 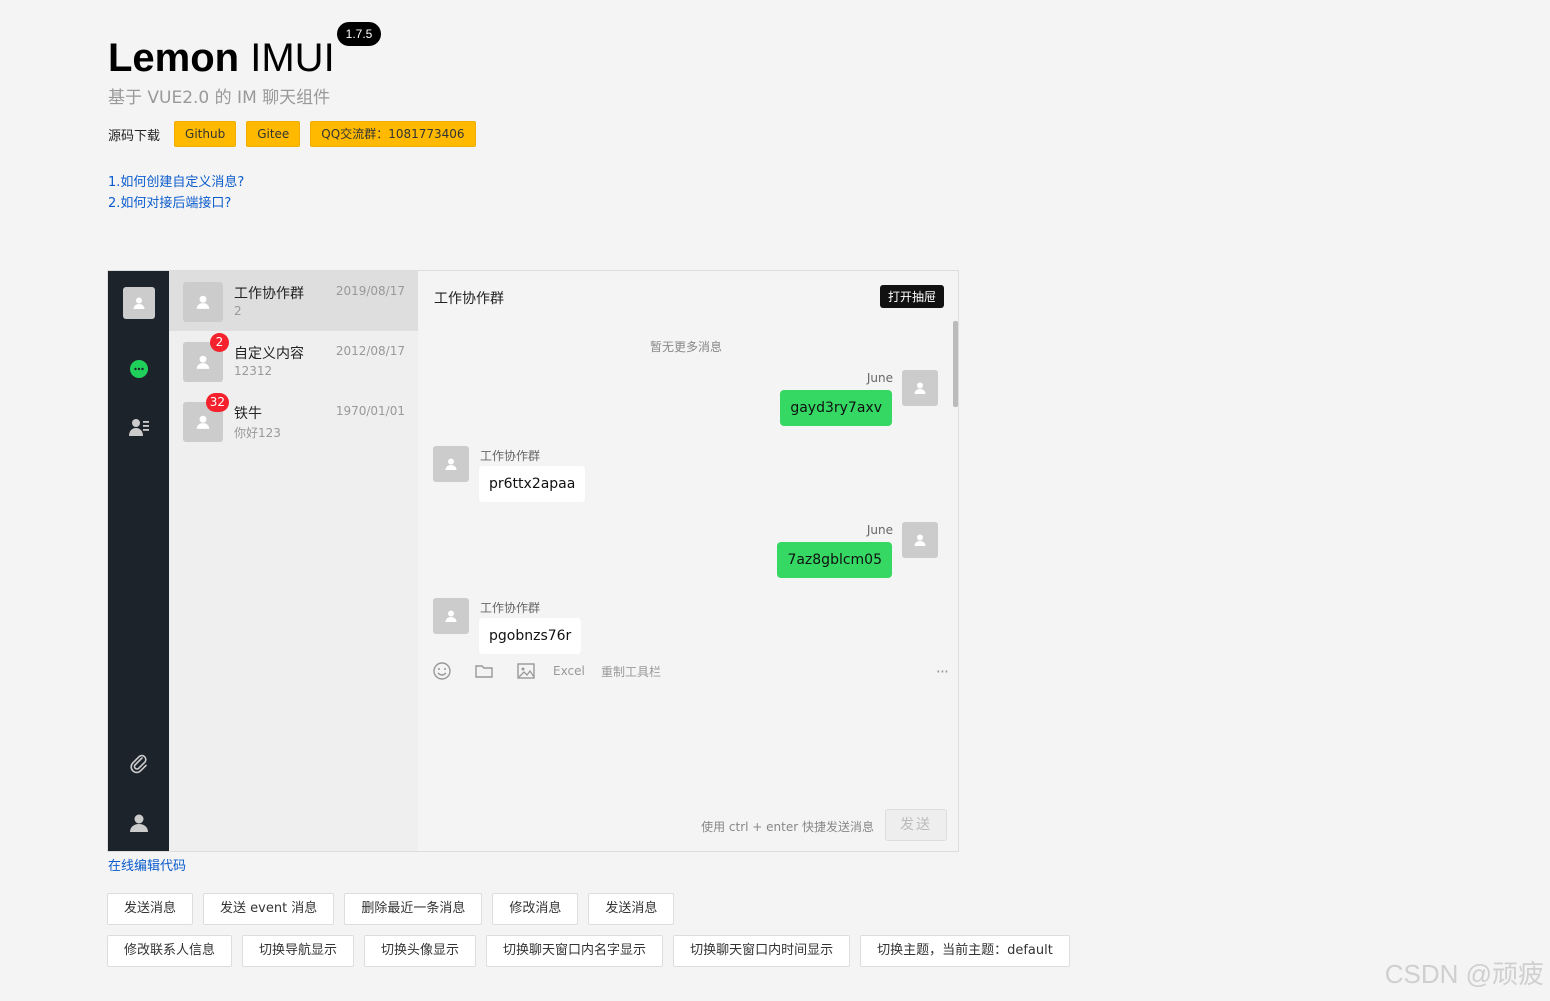 I want to click on avatar: 2, so click(x=206, y=357).